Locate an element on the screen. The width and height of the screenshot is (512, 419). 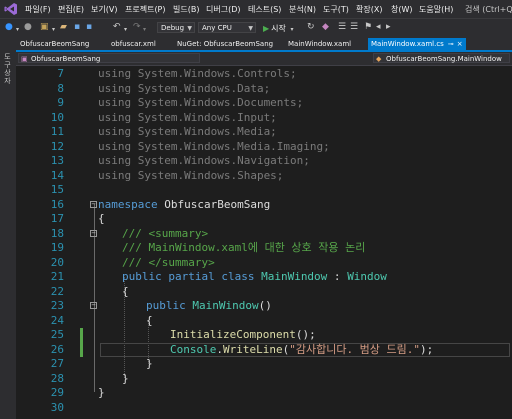
code-line: 9 using System.Windows.Documents; is located at coordinates (264, 103).